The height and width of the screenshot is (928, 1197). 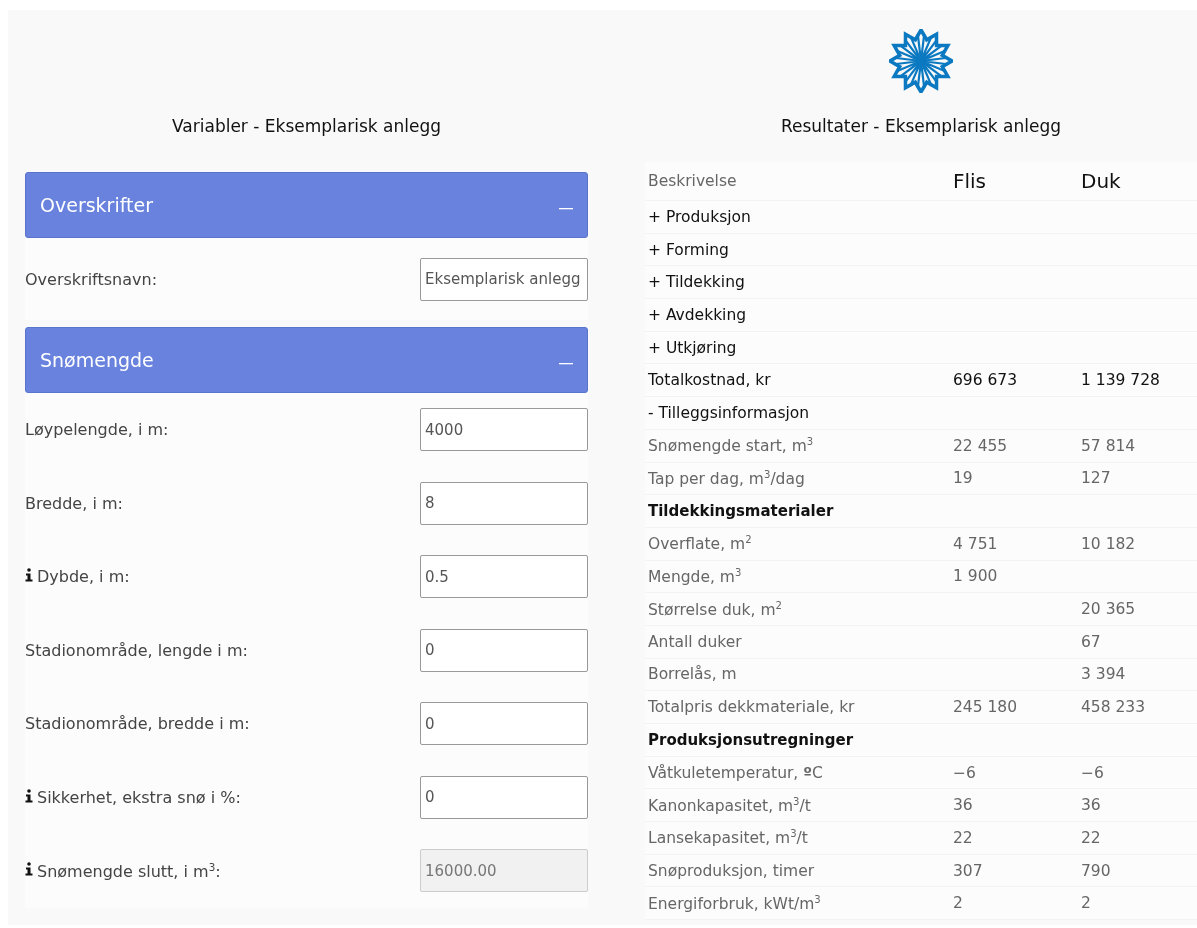 What do you see at coordinates (1014, 707) in the screenshot?
I see `table-cell: 245 180` at bounding box center [1014, 707].